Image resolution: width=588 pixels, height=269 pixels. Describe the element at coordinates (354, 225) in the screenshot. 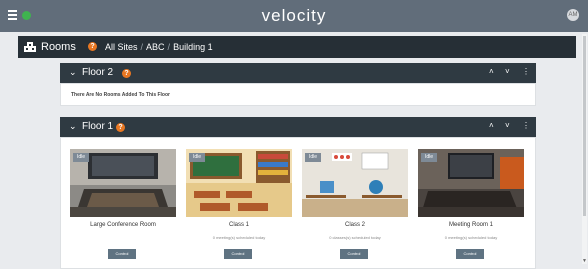

I see `room-name: Class 2` at that location.